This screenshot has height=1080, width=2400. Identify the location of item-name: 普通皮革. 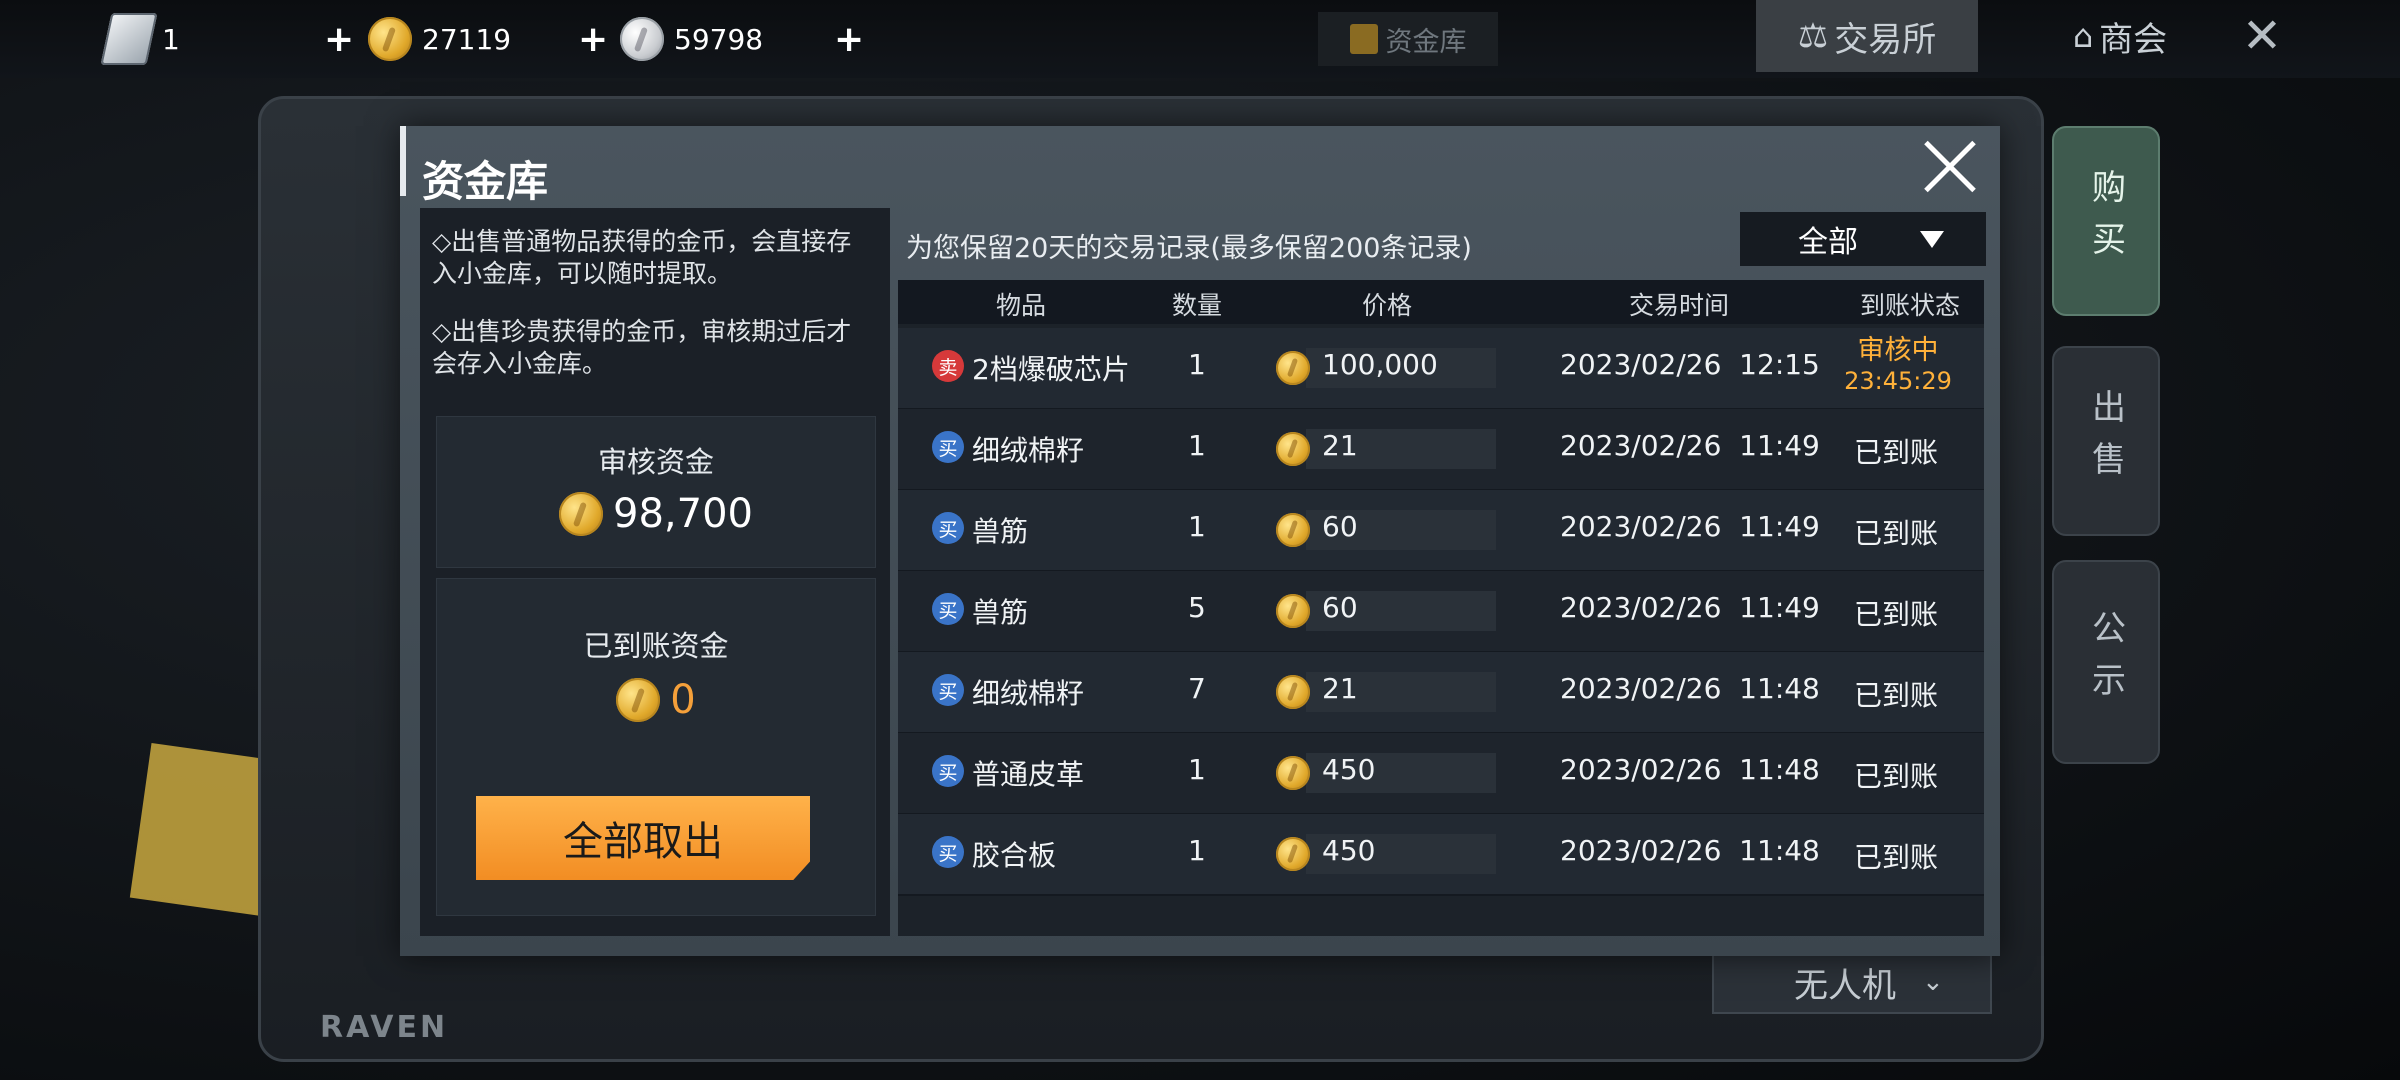
(1028, 774).